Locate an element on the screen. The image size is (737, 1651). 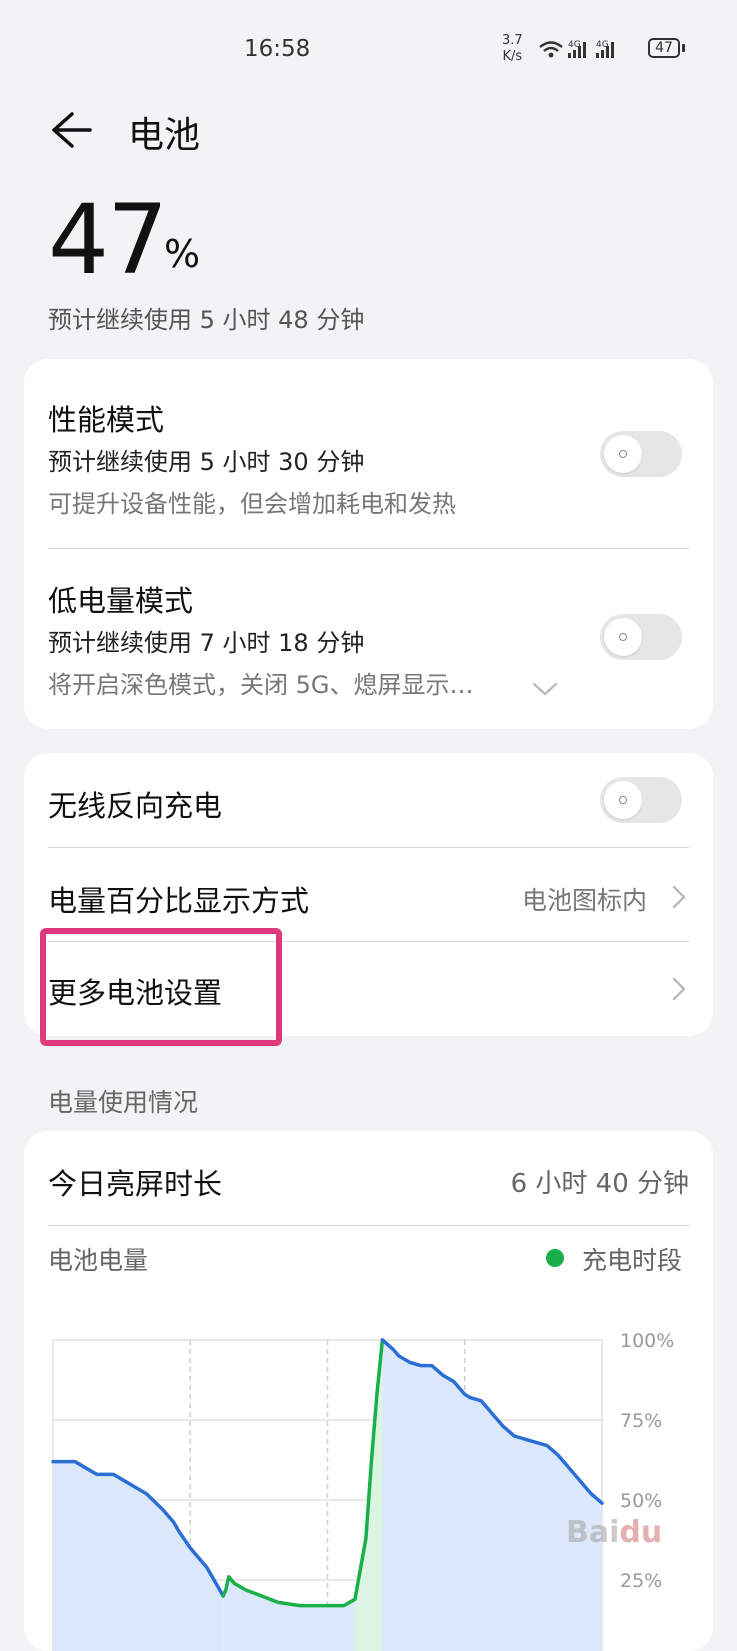
y-tick-label: 100% is located at coordinates (647, 1341).